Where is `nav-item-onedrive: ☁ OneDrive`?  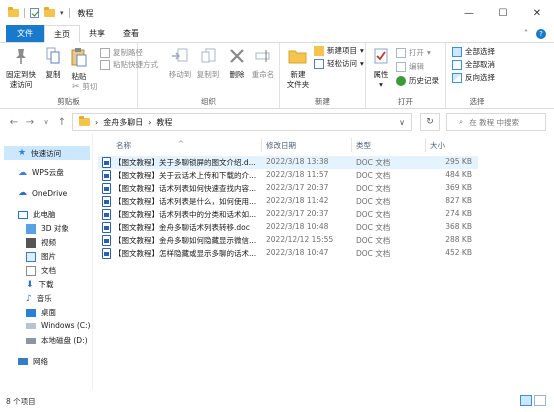
nav-item-onedrive: ☁ OneDrive is located at coordinates (42, 193).